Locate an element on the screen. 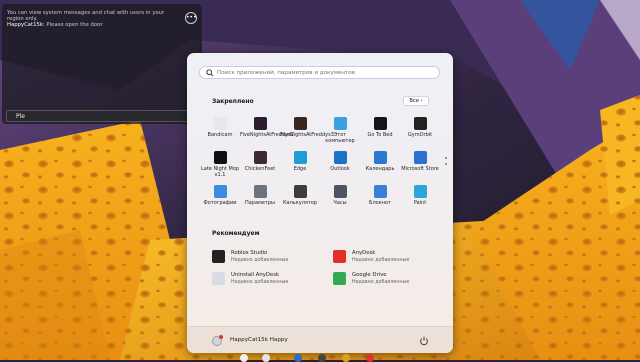  edge-icon is located at coordinates (300, 157).